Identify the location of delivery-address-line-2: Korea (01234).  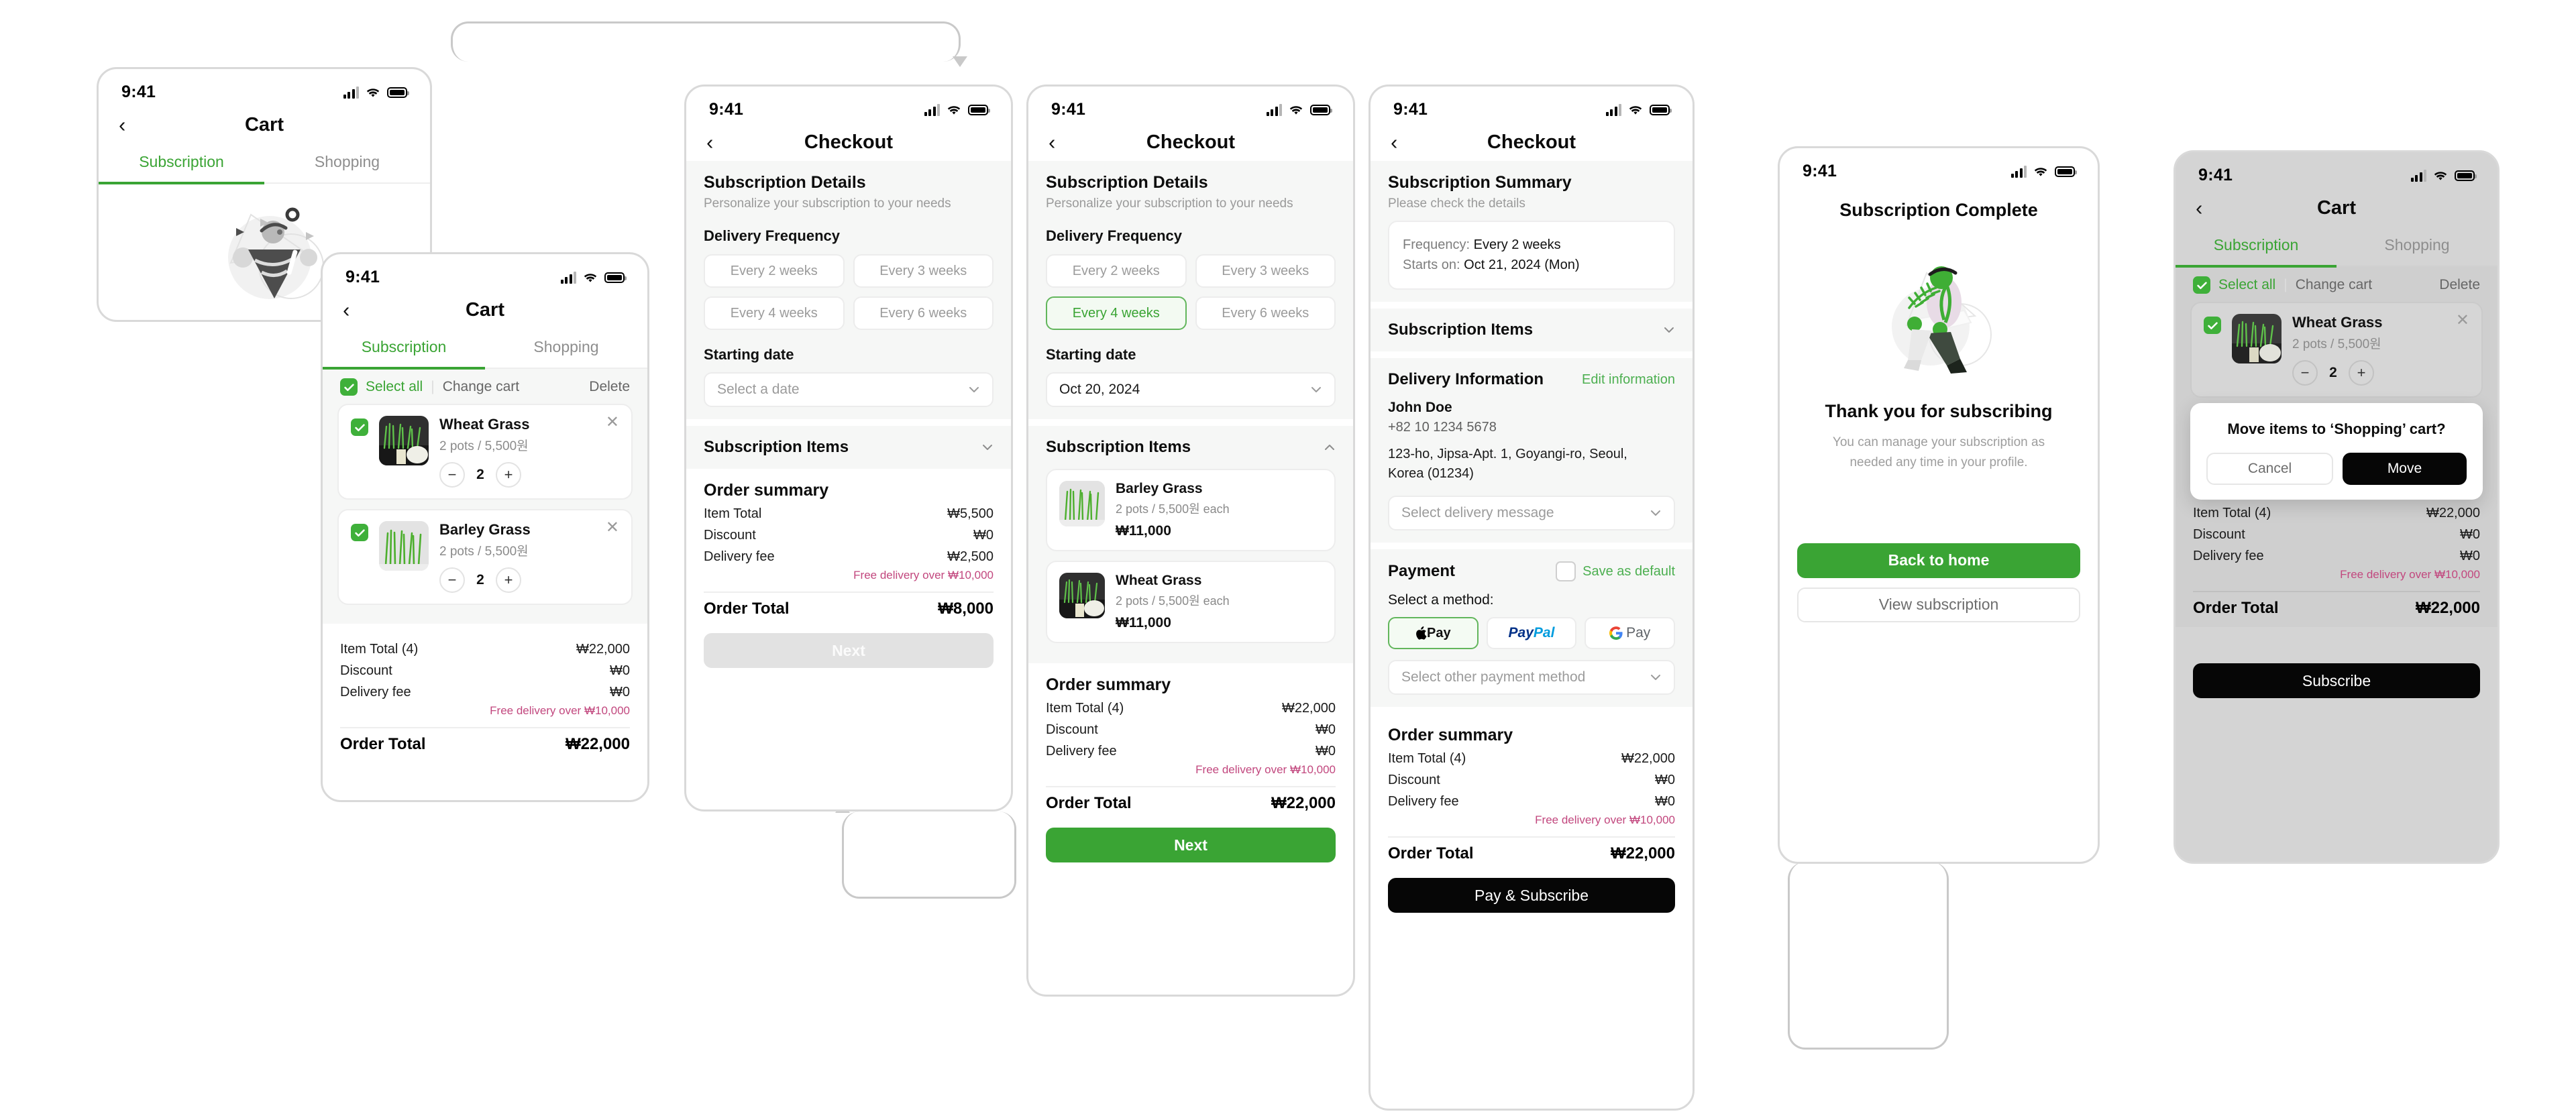
(1431, 473).